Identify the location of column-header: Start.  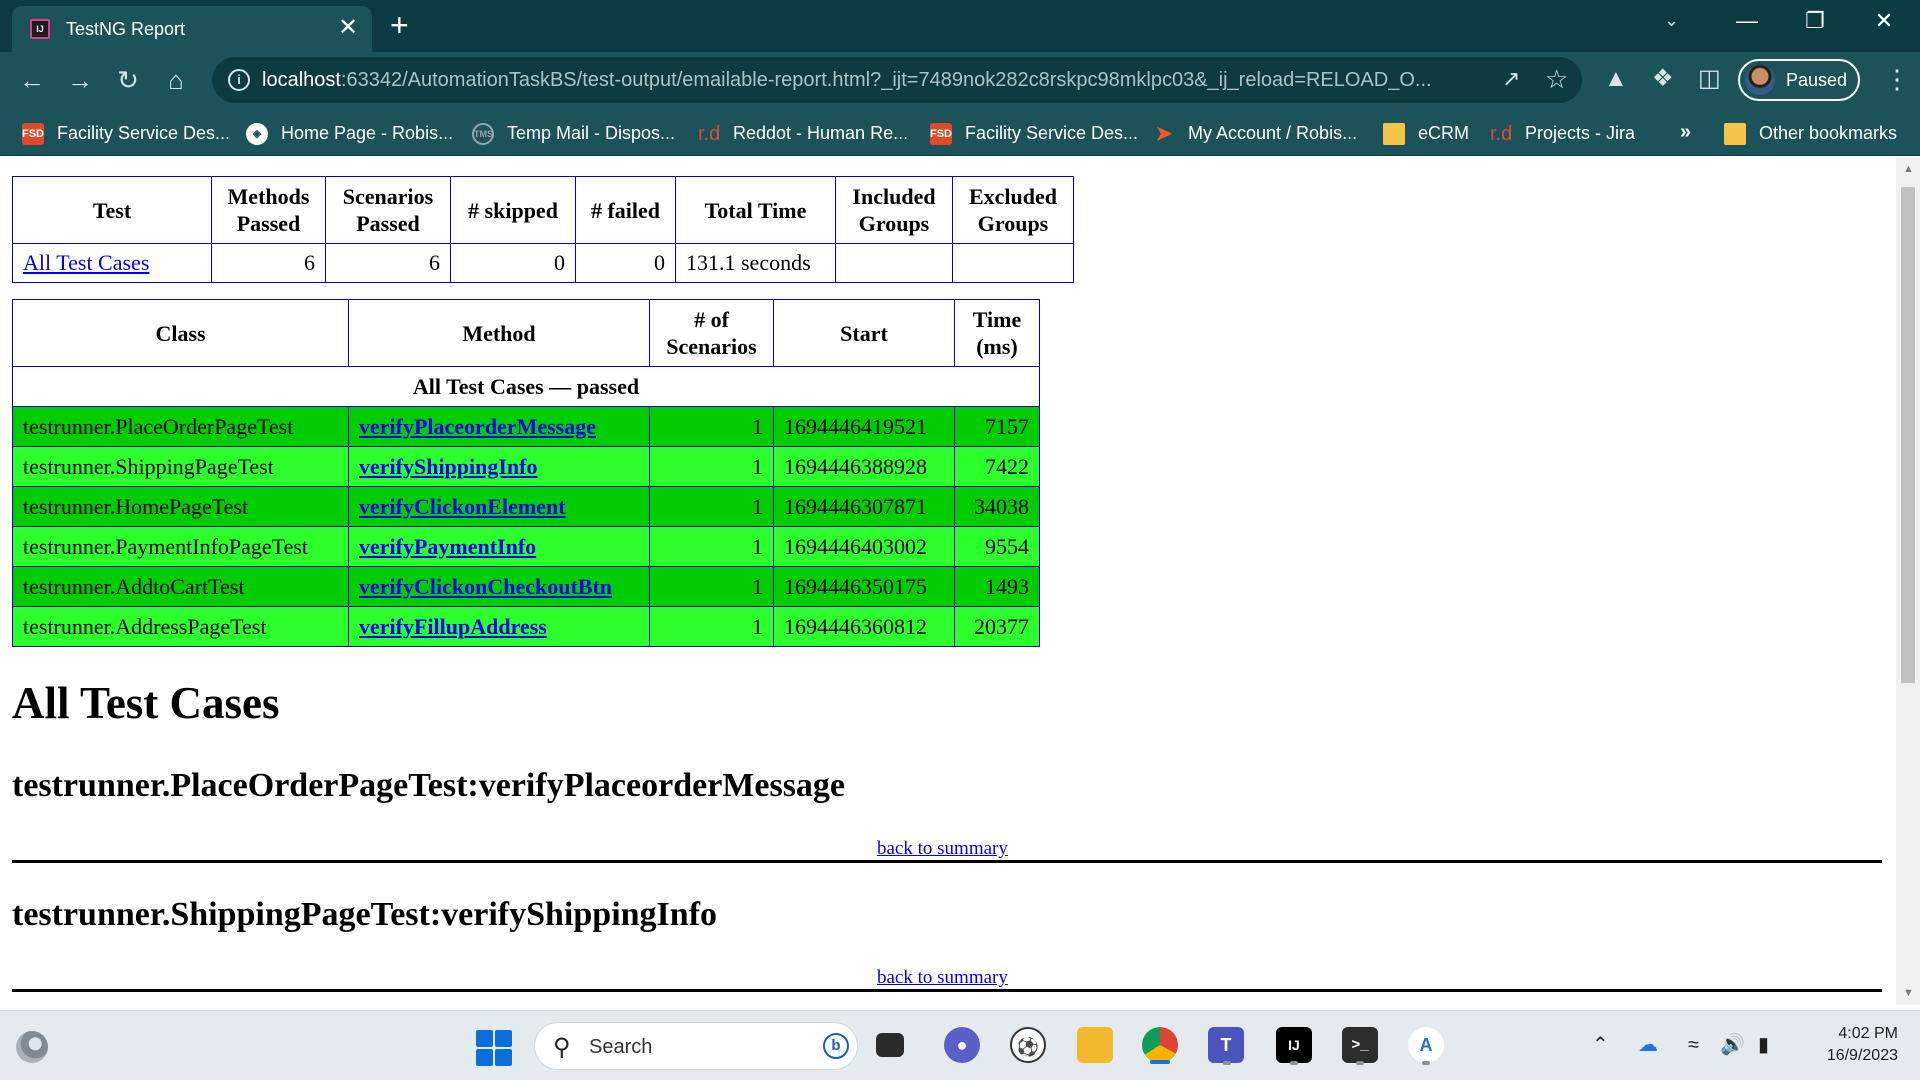
(864, 333).